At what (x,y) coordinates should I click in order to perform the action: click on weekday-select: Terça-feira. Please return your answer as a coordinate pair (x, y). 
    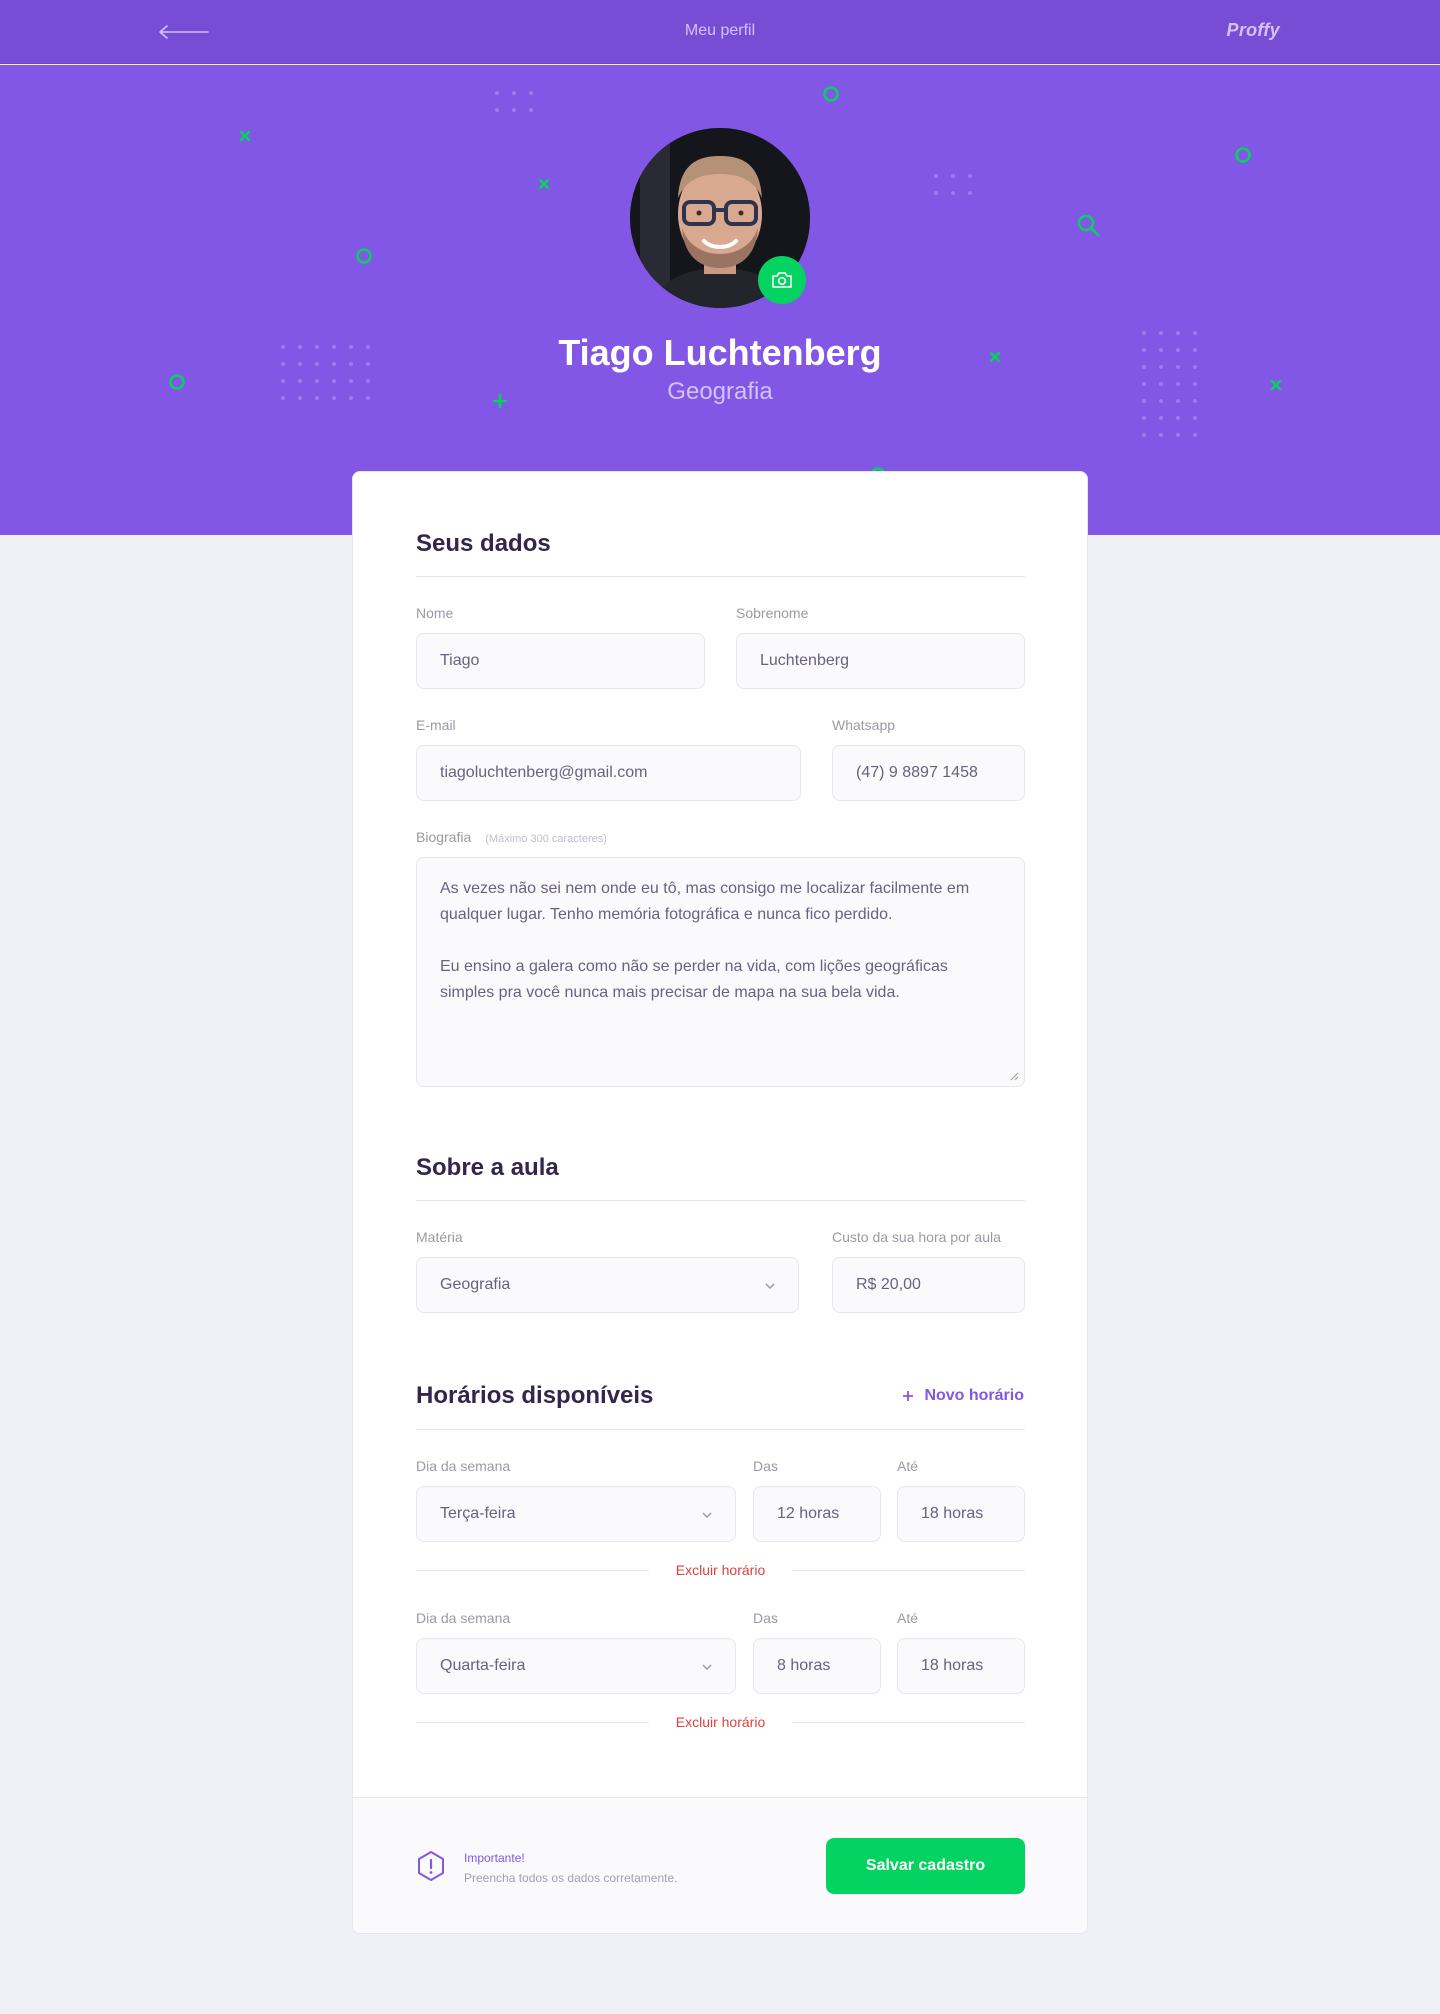
    Looking at the image, I should click on (576, 1514).